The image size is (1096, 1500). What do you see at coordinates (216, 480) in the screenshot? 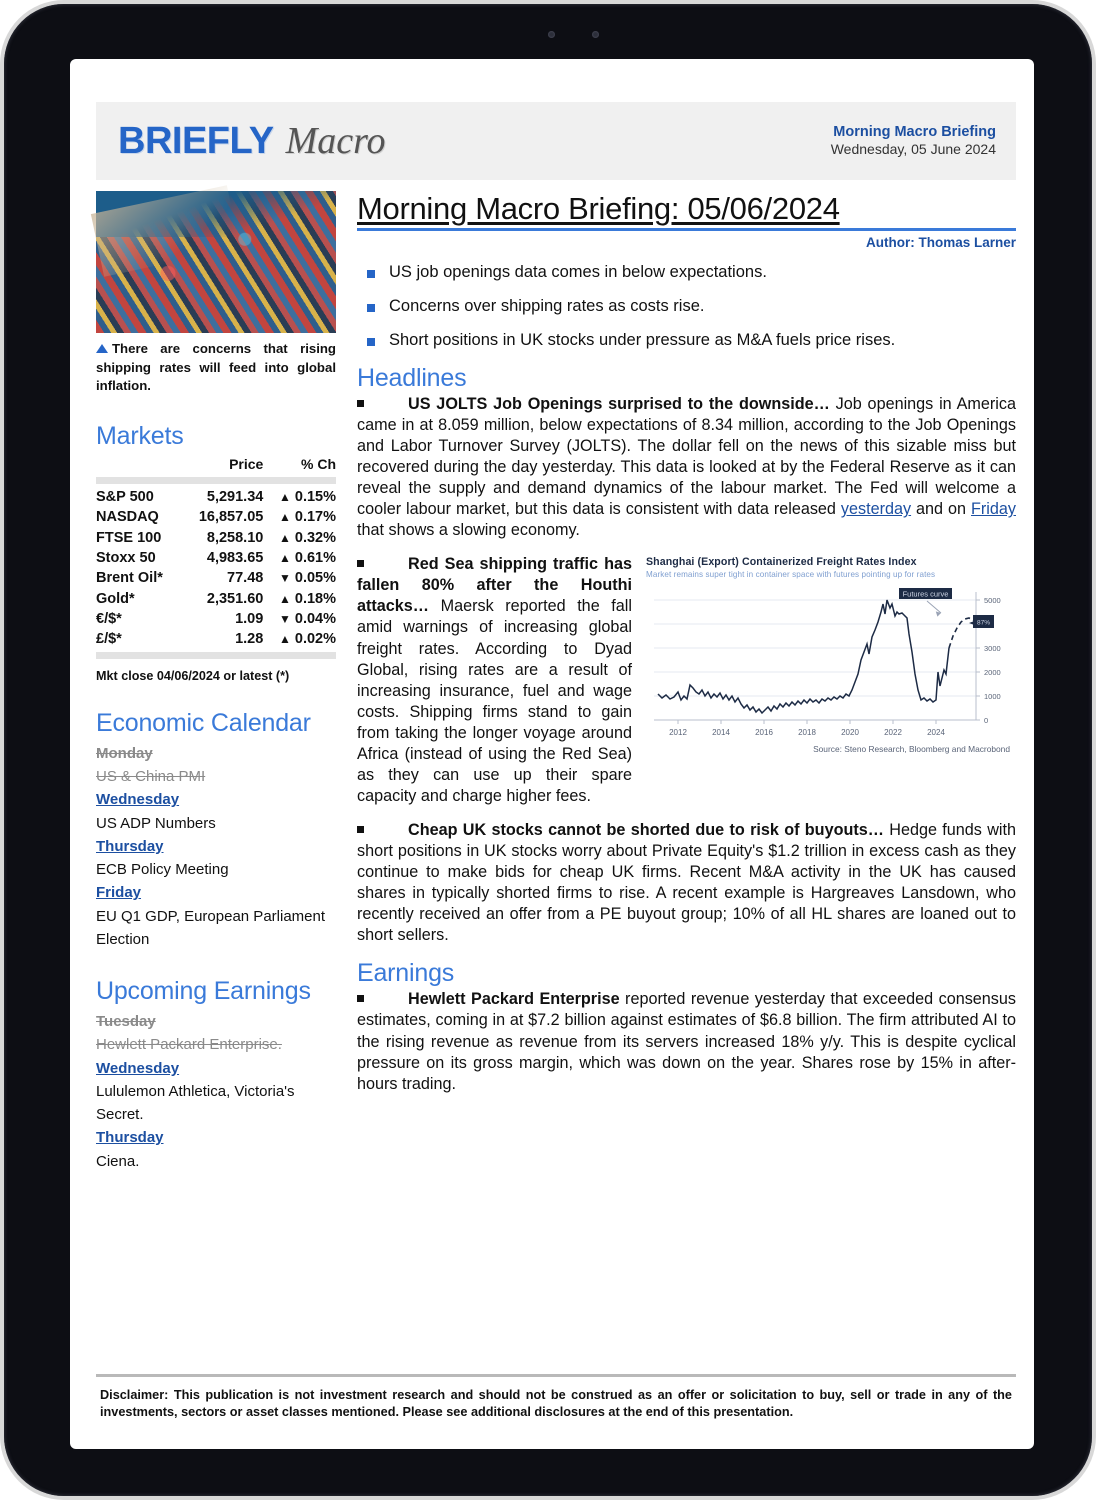
I see `markets-top-rule` at bounding box center [216, 480].